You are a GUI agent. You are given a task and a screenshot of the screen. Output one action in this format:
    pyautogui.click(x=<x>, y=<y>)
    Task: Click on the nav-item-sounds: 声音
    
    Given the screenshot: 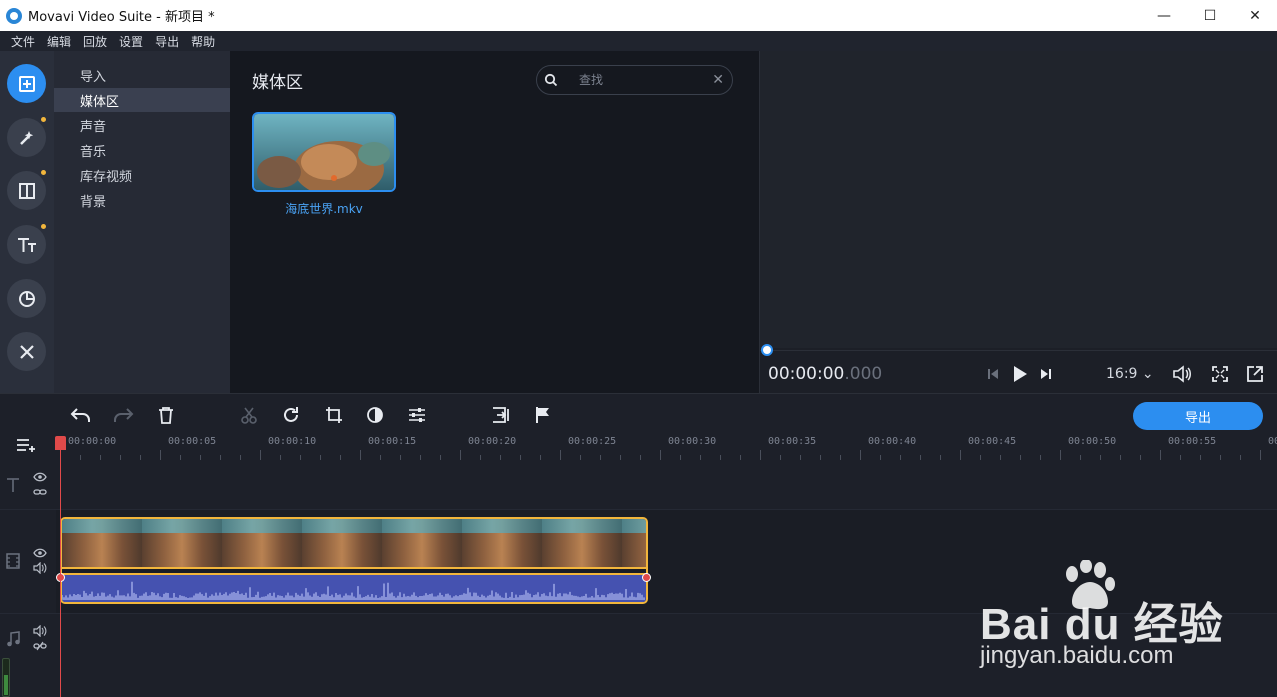 What is the action you would take?
    pyautogui.click(x=142, y=125)
    